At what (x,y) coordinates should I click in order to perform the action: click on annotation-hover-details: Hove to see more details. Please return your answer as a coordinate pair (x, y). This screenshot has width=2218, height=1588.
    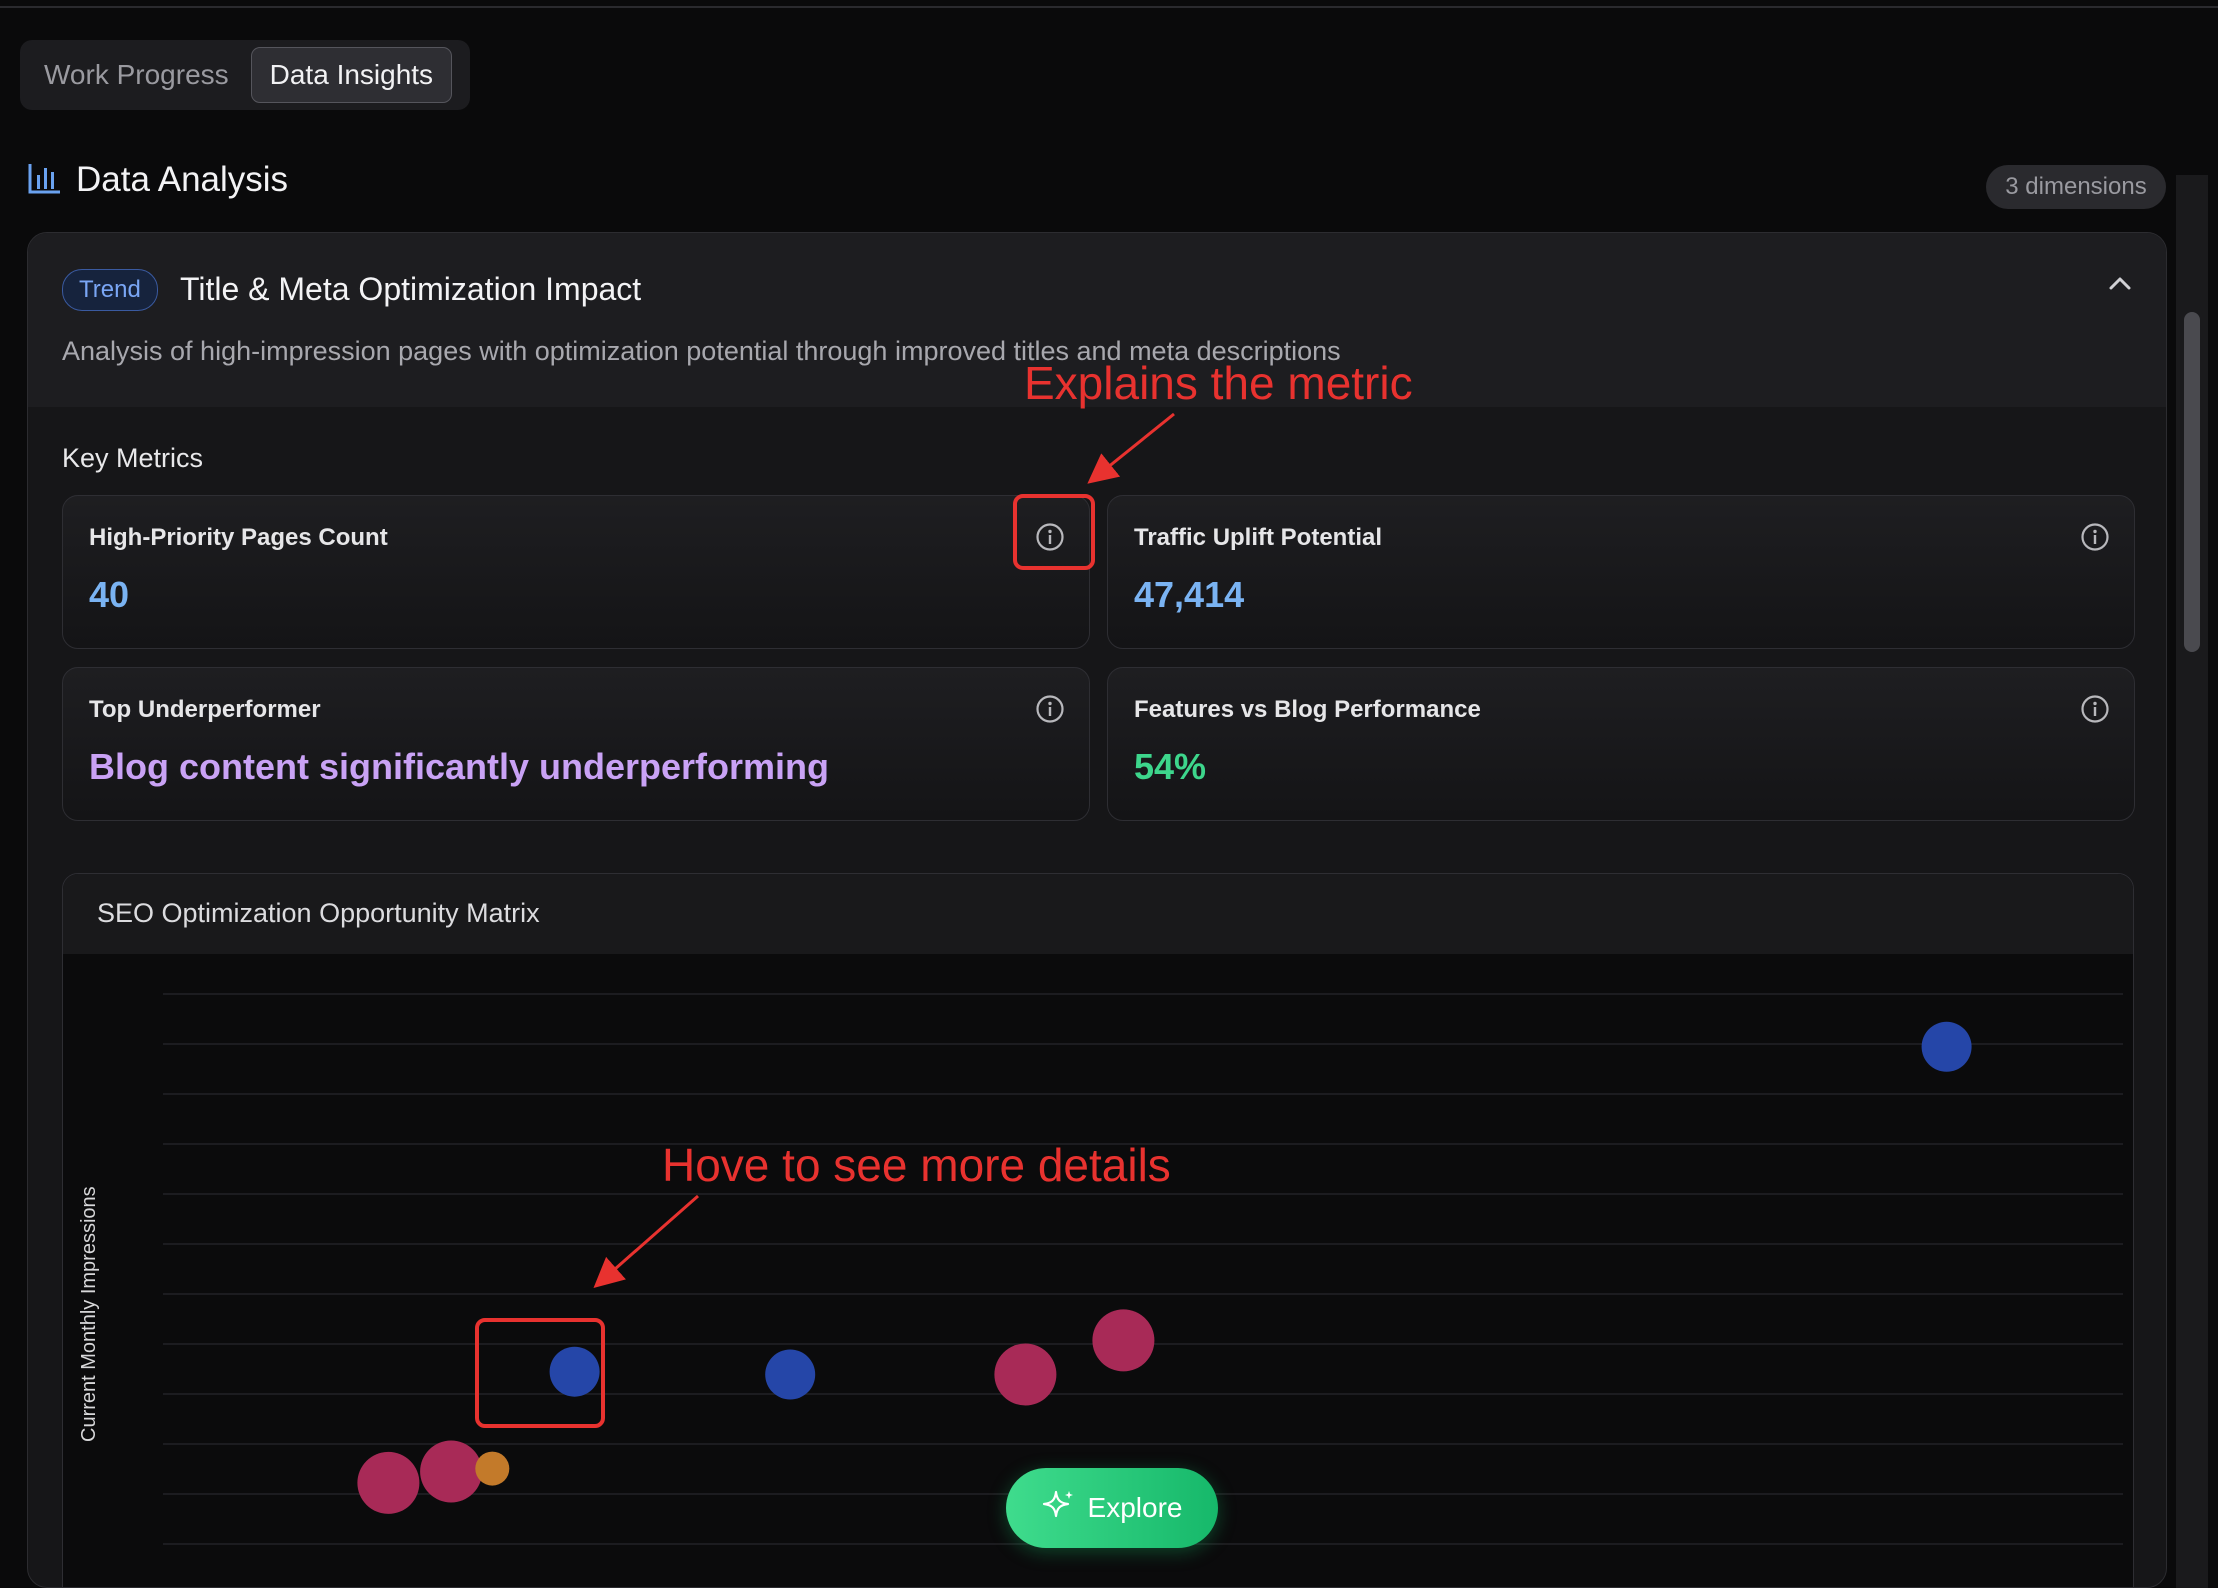
    Looking at the image, I should click on (916, 1165).